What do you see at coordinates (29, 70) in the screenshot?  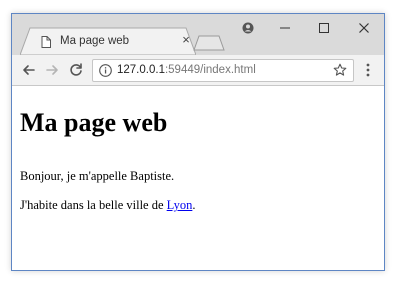 I see `back-button` at bounding box center [29, 70].